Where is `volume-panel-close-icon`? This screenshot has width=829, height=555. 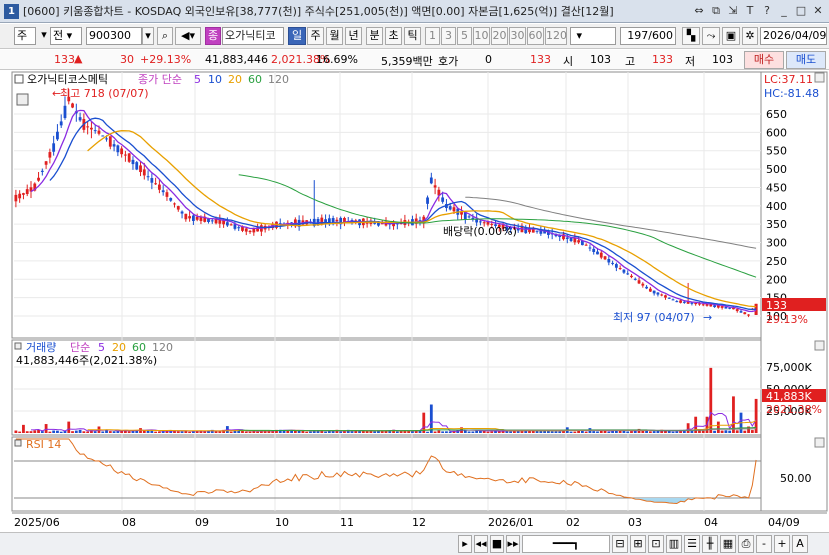 volume-panel-close-icon is located at coordinates (819, 345).